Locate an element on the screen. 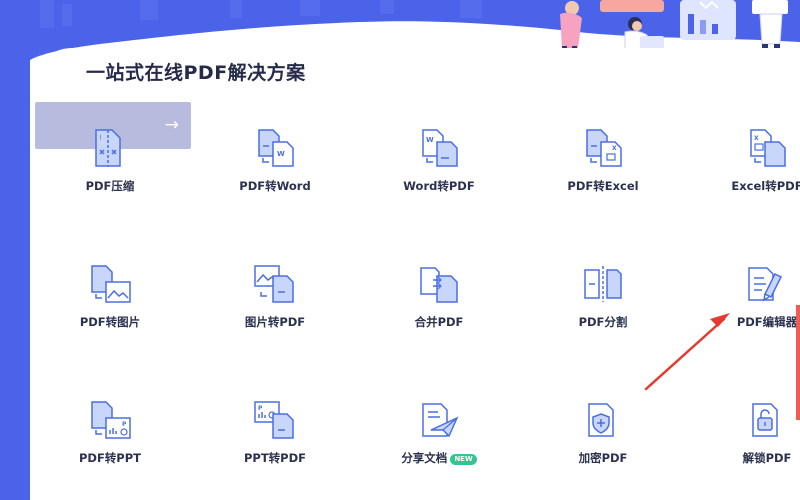  tool-merge-pdf: 合并PDF is located at coordinates (439, 309).